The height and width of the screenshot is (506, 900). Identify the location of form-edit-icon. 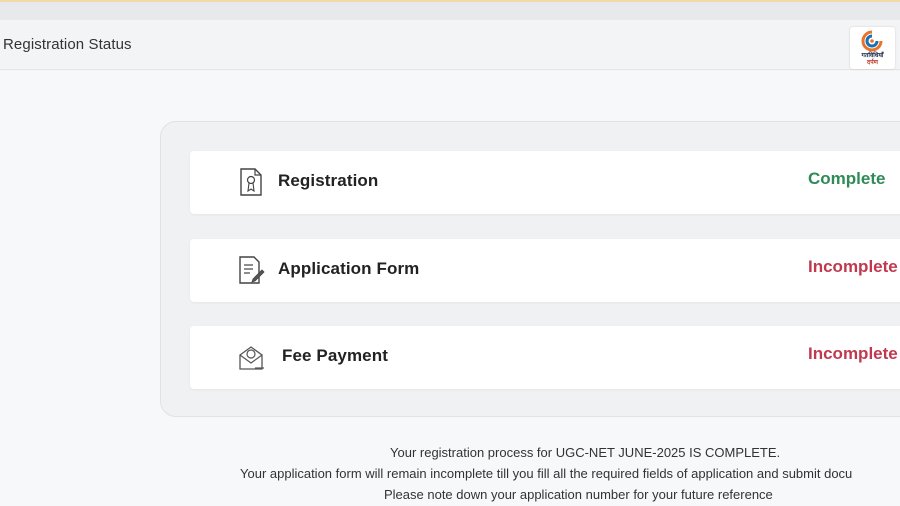
(252, 270).